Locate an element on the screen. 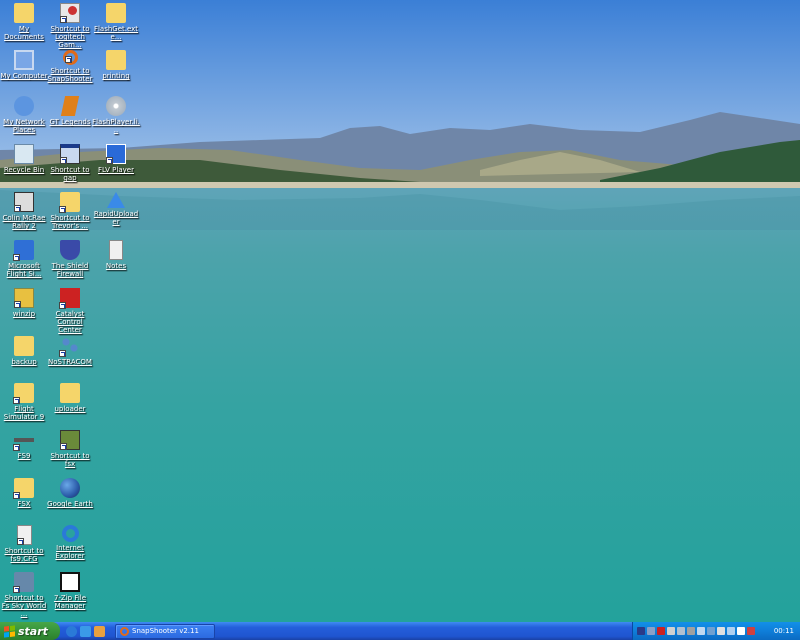 The height and width of the screenshot is (640, 800). network-nodes-icon is located at coordinates (69, 346).